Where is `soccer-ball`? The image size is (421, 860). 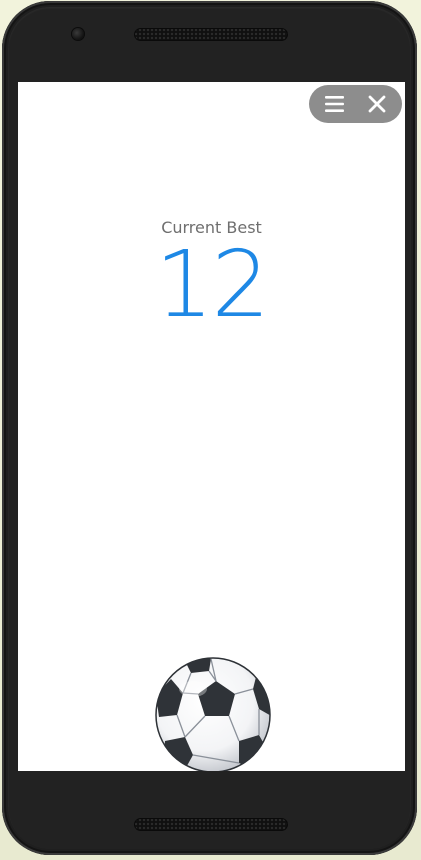 soccer-ball is located at coordinates (213, 713).